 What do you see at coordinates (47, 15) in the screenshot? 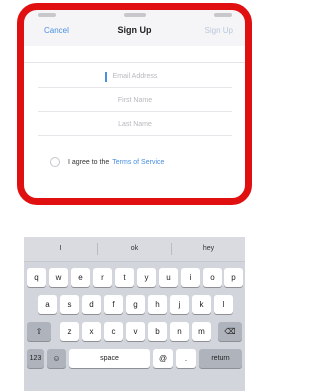
I see `status-carrier` at bounding box center [47, 15].